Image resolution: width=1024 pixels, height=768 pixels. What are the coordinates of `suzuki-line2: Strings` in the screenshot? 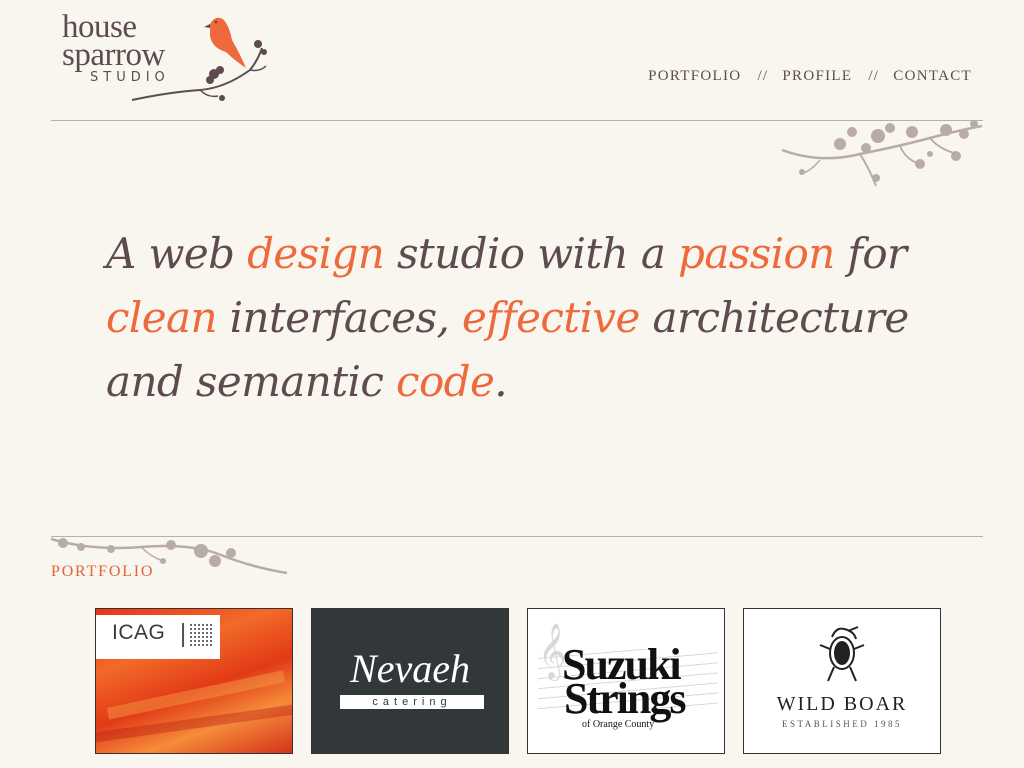 It's located at (625, 698).